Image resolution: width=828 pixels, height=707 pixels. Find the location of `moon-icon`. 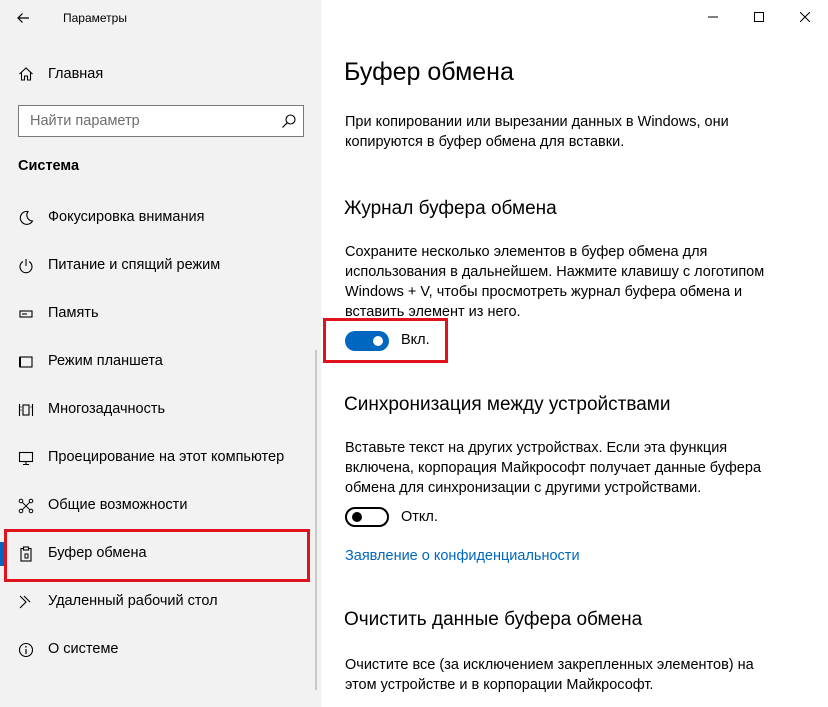

moon-icon is located at coordinates (26, 217).